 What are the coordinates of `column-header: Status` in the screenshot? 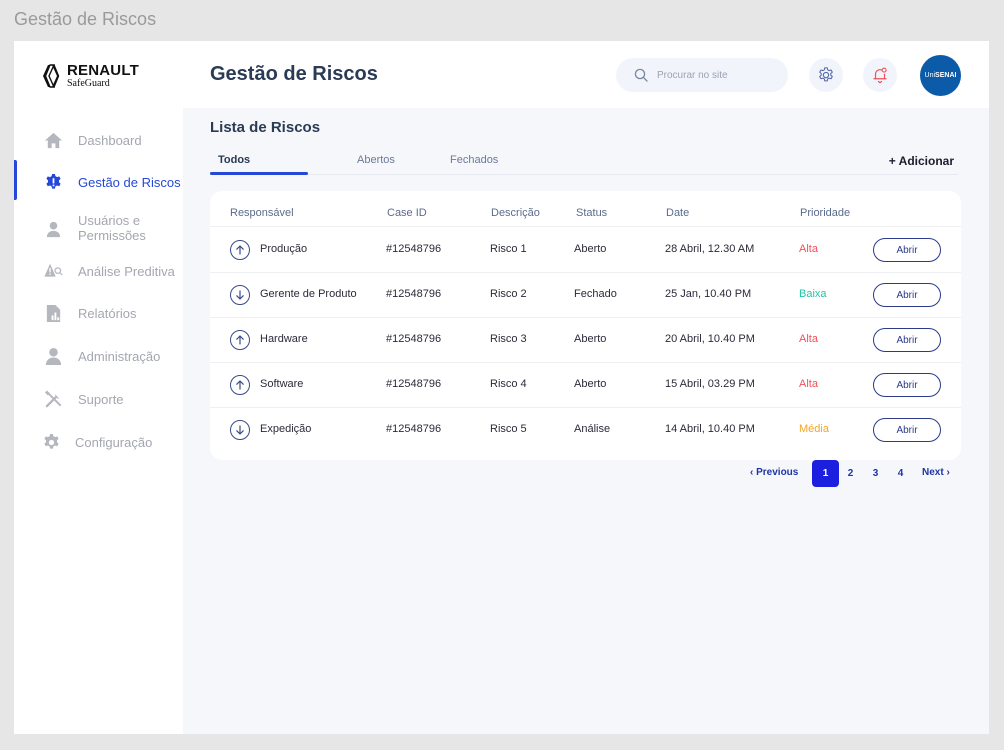 It's located at (591, 213).